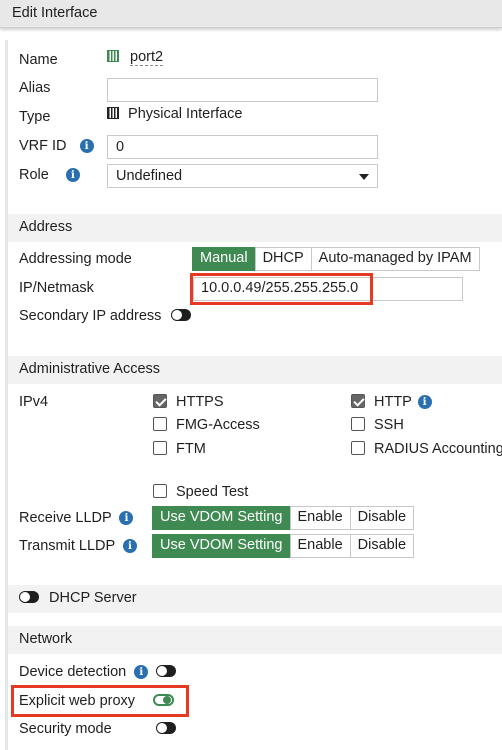 This screenshot has height=750, width=502. I want to click on ip-netmask-input: 10.0.0.49/255.255.255.0, so click(281, 289).